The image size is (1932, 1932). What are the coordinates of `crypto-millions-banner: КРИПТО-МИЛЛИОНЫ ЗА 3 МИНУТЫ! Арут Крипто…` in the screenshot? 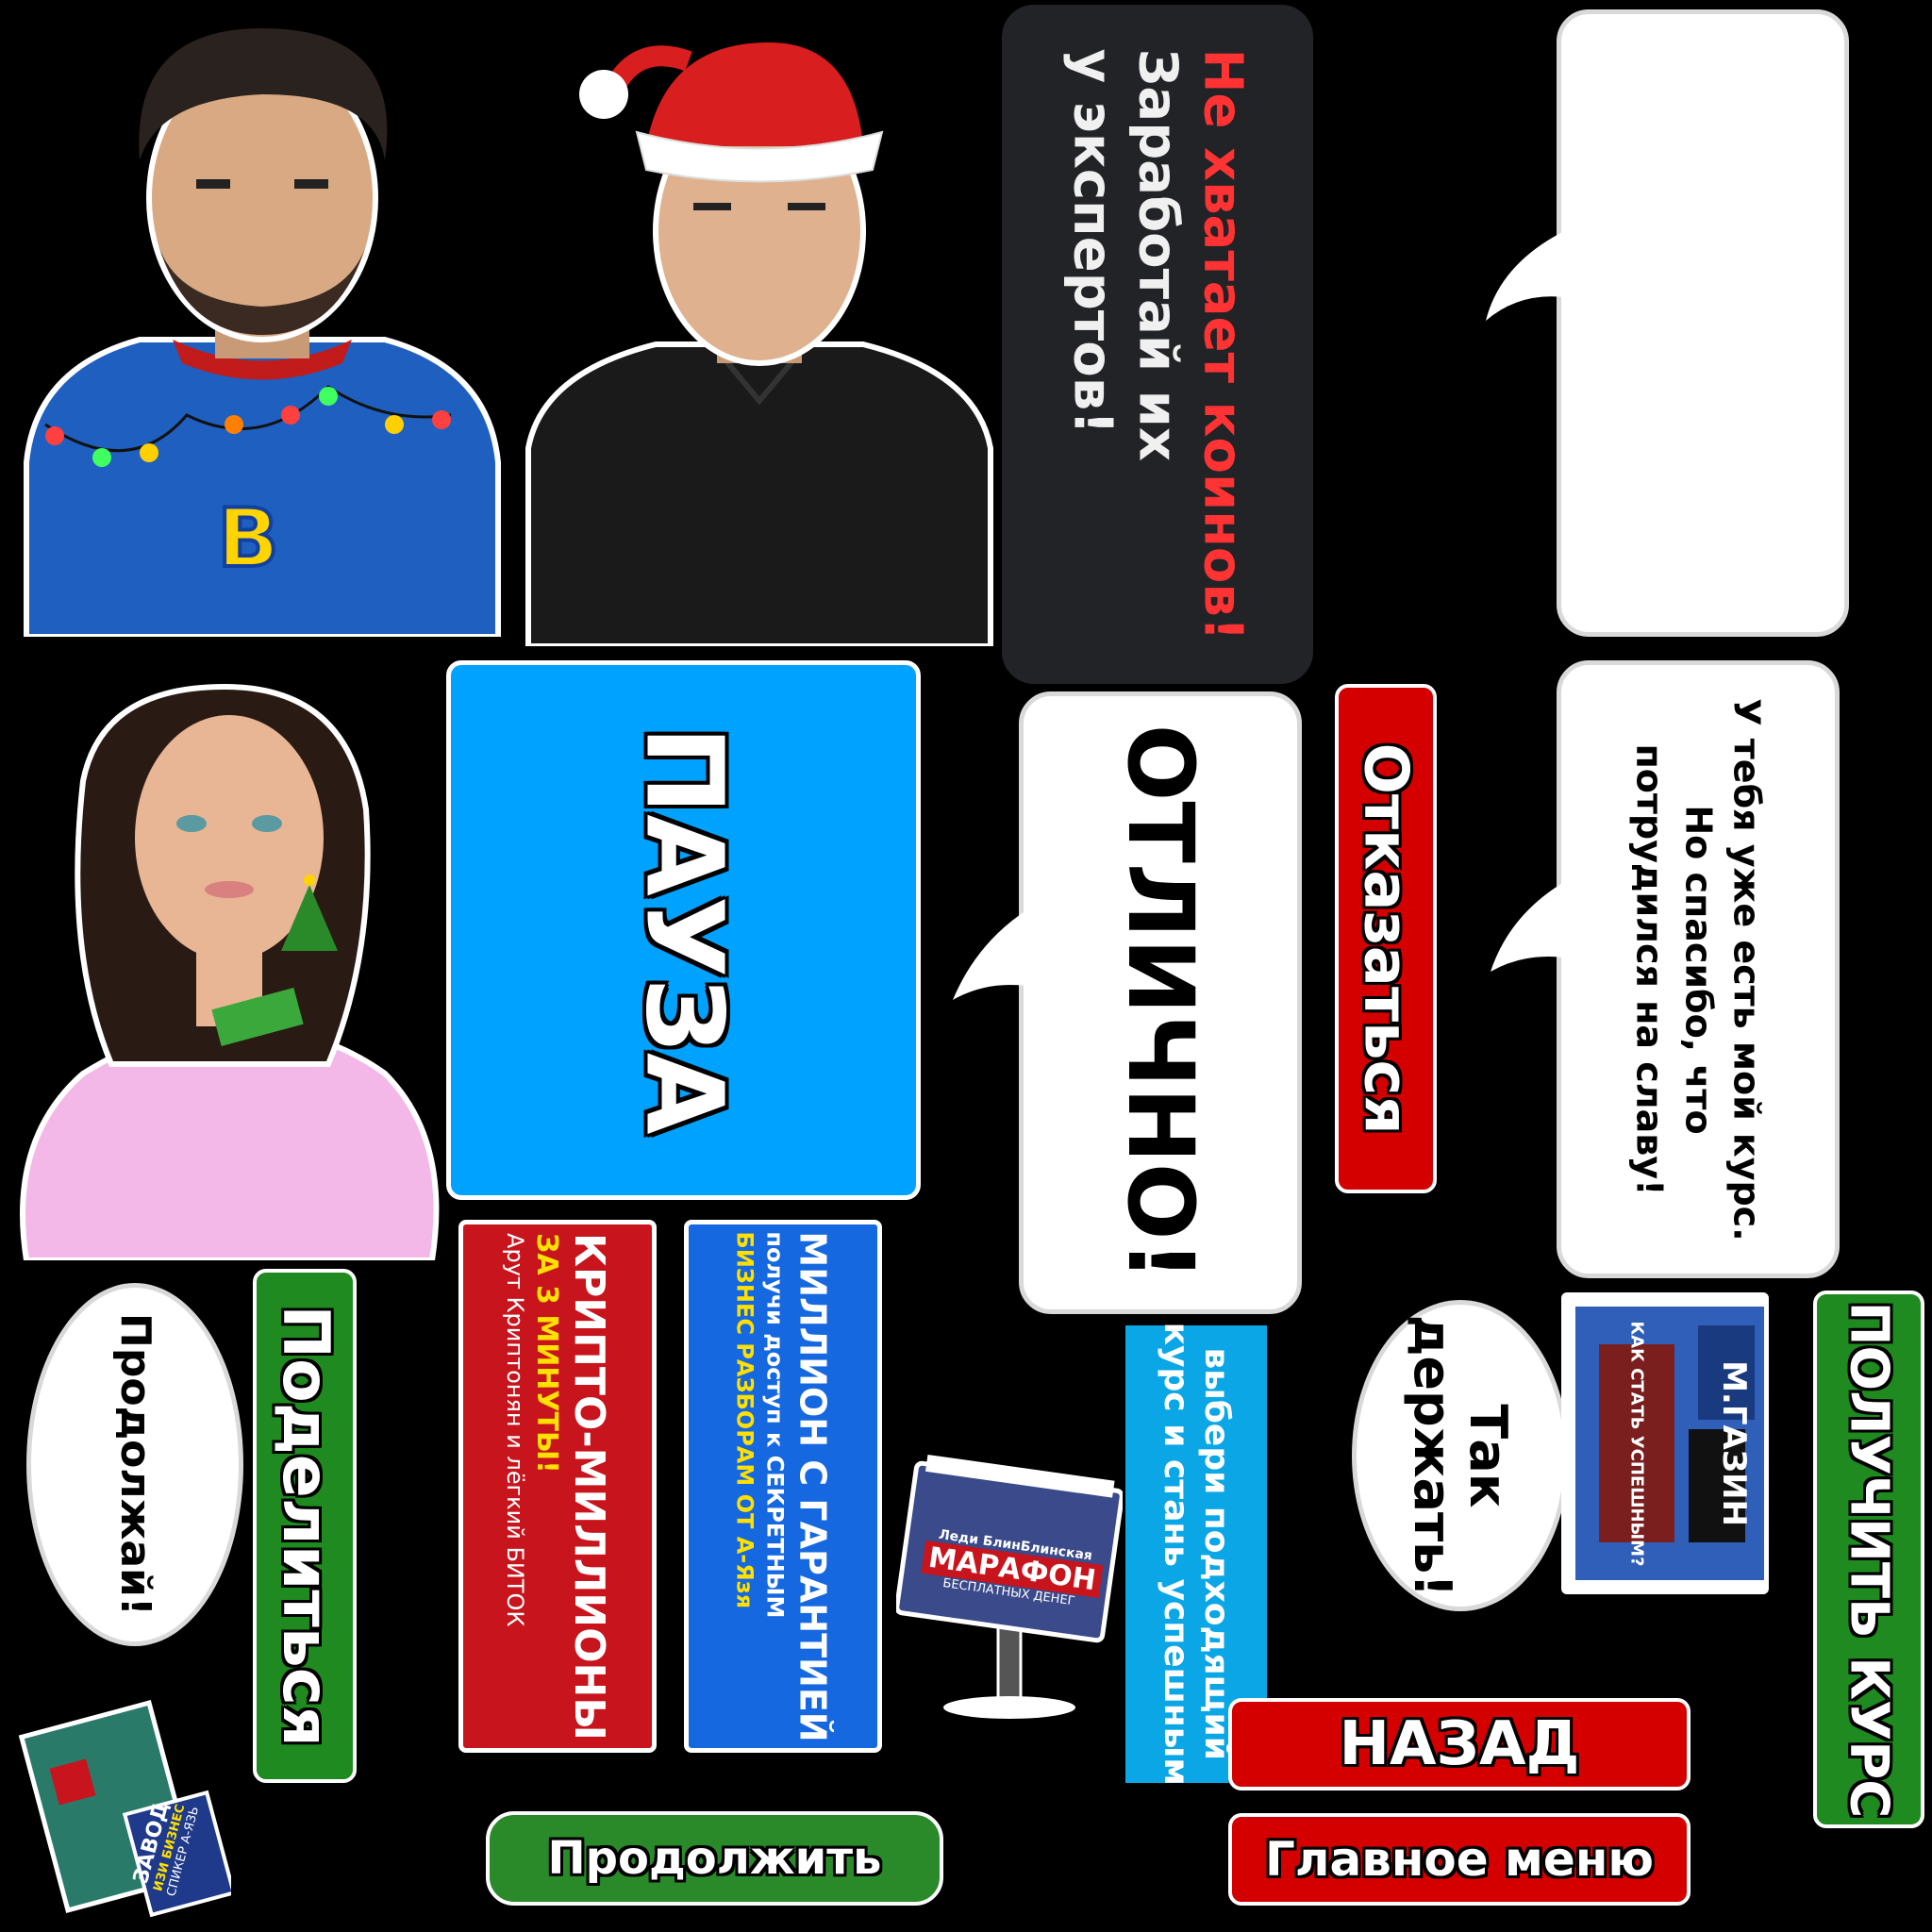 It's located at (557, 1486).